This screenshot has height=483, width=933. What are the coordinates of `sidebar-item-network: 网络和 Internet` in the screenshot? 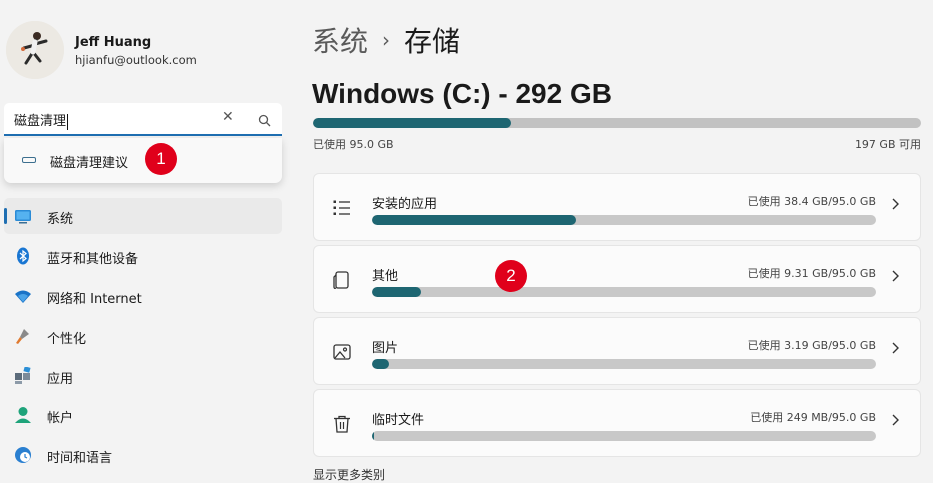 It's located at (143, 296).